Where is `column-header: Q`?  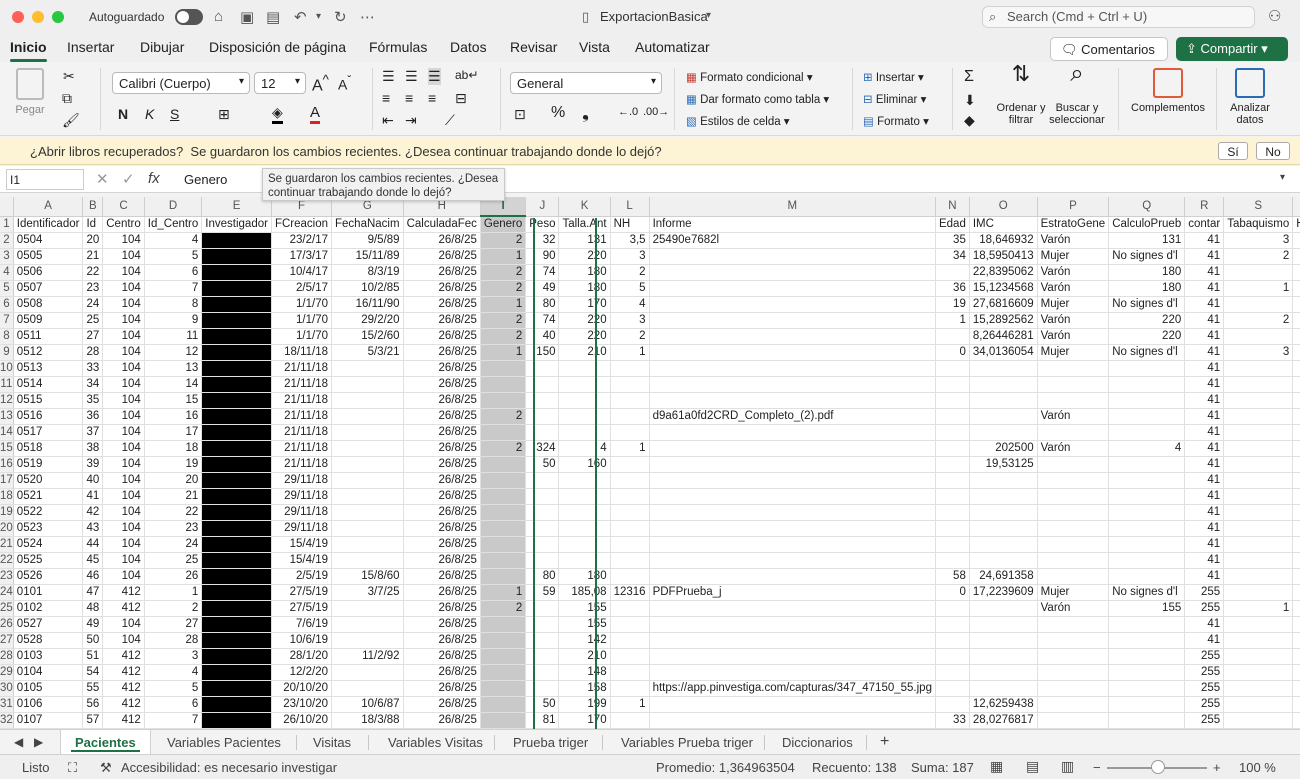 column-header: Q is located at coordinates (1147, 207).